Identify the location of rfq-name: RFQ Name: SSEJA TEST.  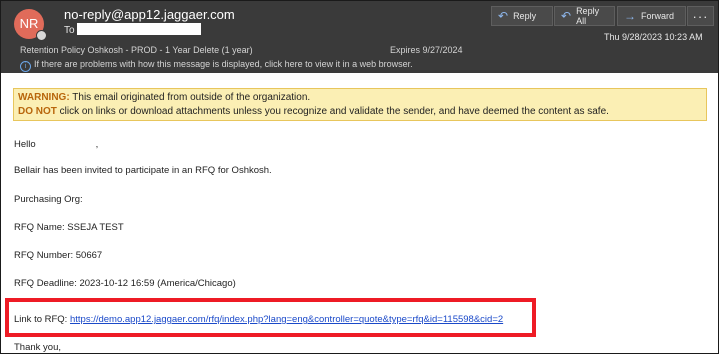
(69, 227).